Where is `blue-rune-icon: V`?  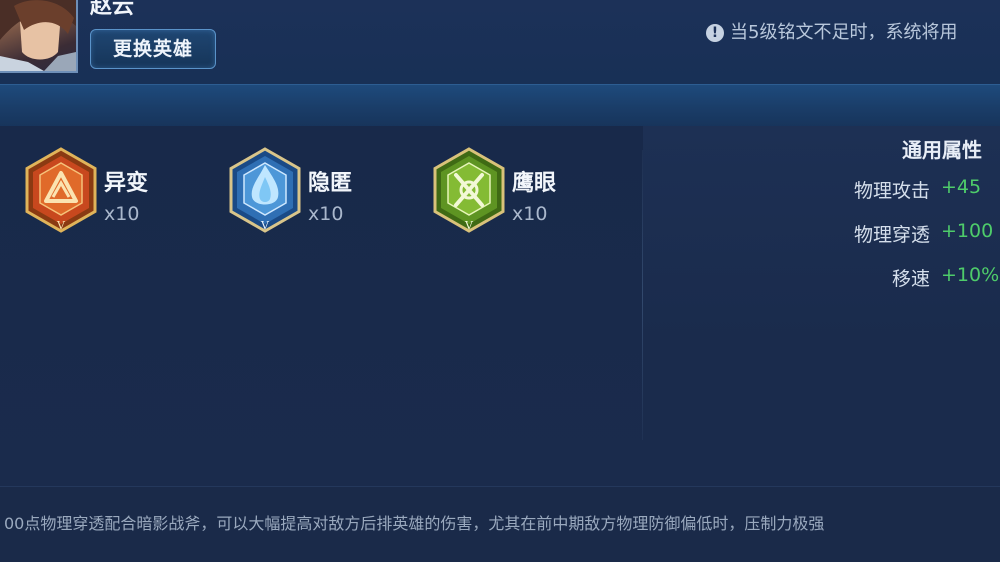
blue-rune-icon: V is located at coordinates (265, 190).